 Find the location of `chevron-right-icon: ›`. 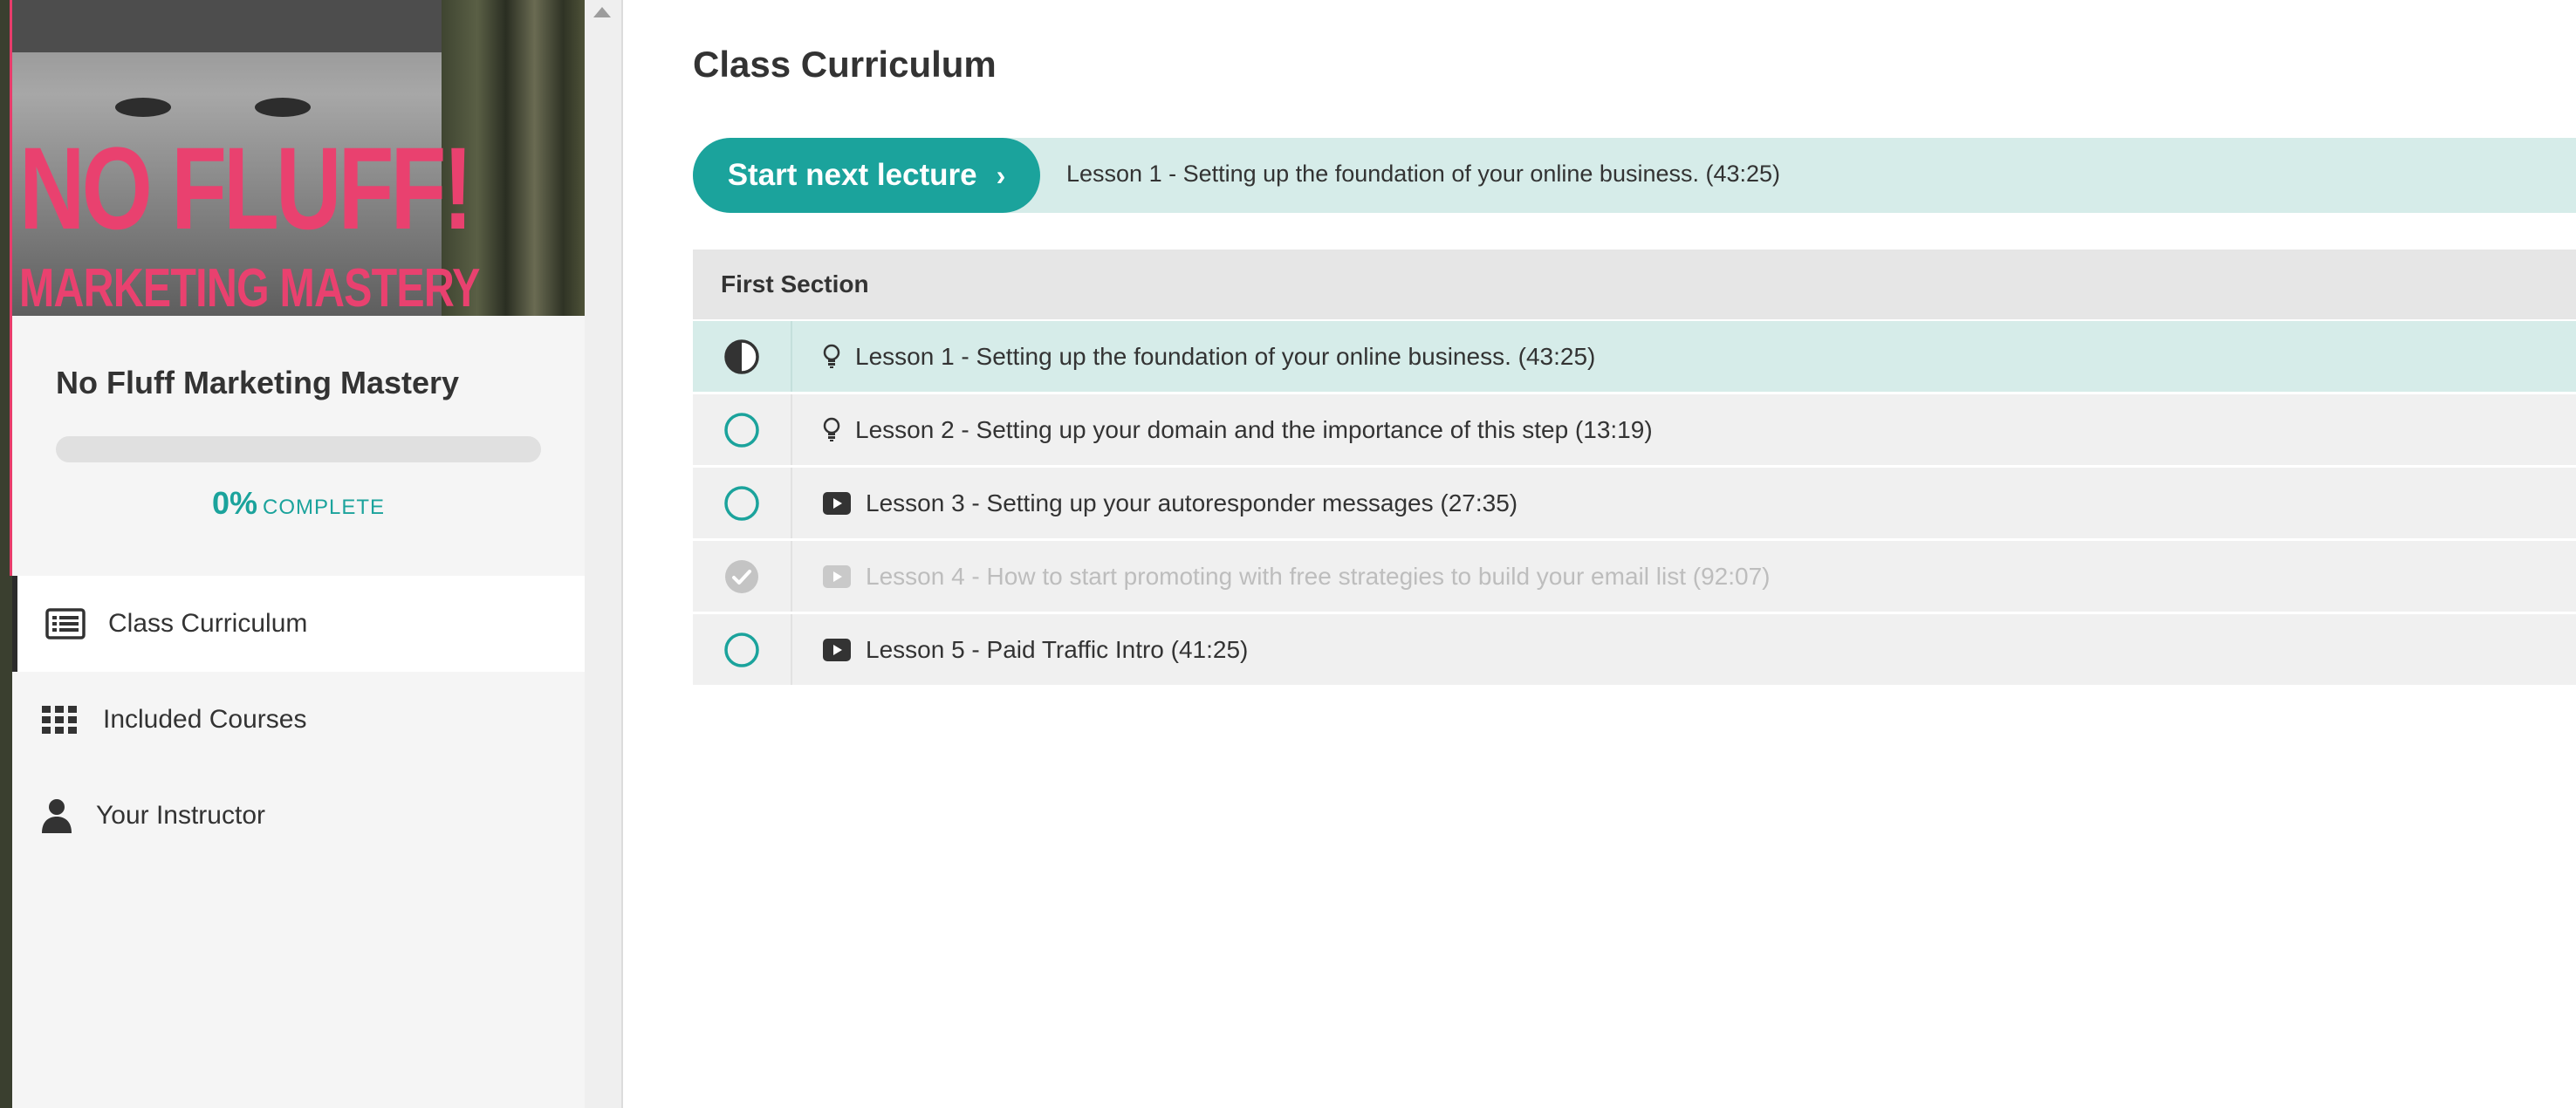

chevron-right-icon: › is located at coordinates (1001, 175).